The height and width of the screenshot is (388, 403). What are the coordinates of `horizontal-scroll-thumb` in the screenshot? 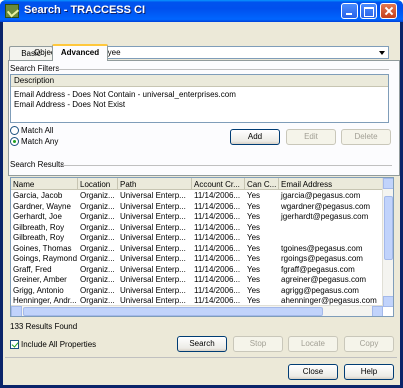 It's located at (173, 311).